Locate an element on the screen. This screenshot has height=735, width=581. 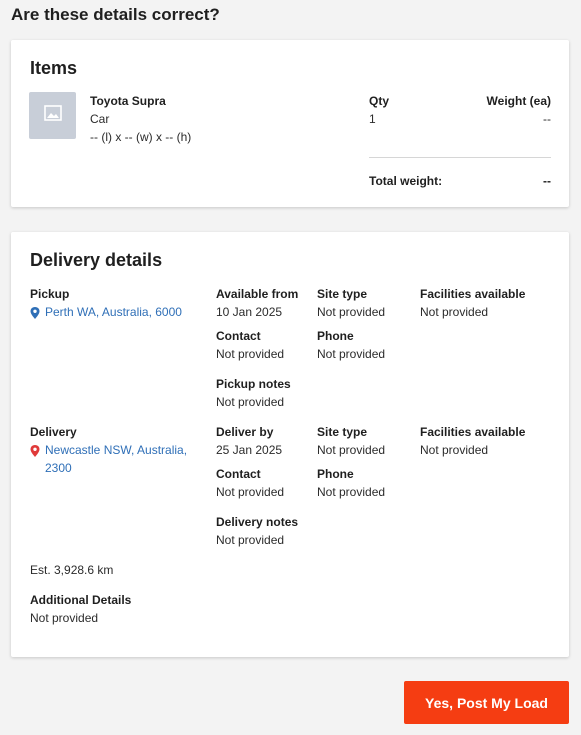
delivery-contact-value: Not provided is located at coordinates (250, 492).